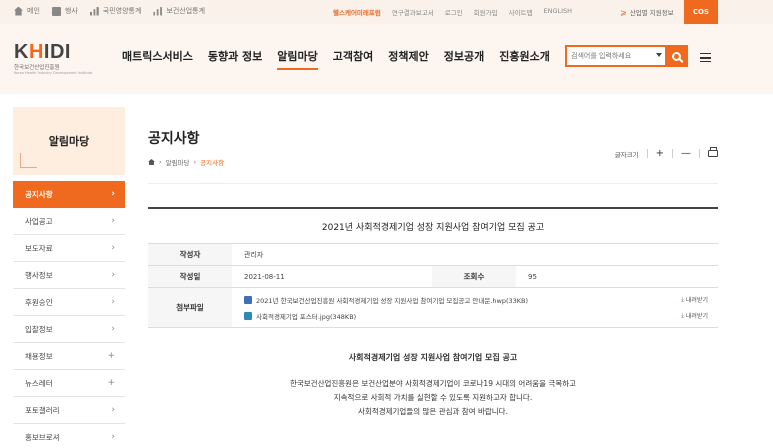 The width and height of the screenshot is (773, 448). I want to click on quick-links: 메인 행사 국민영양통계 보건산업통계, so click(109, 11).